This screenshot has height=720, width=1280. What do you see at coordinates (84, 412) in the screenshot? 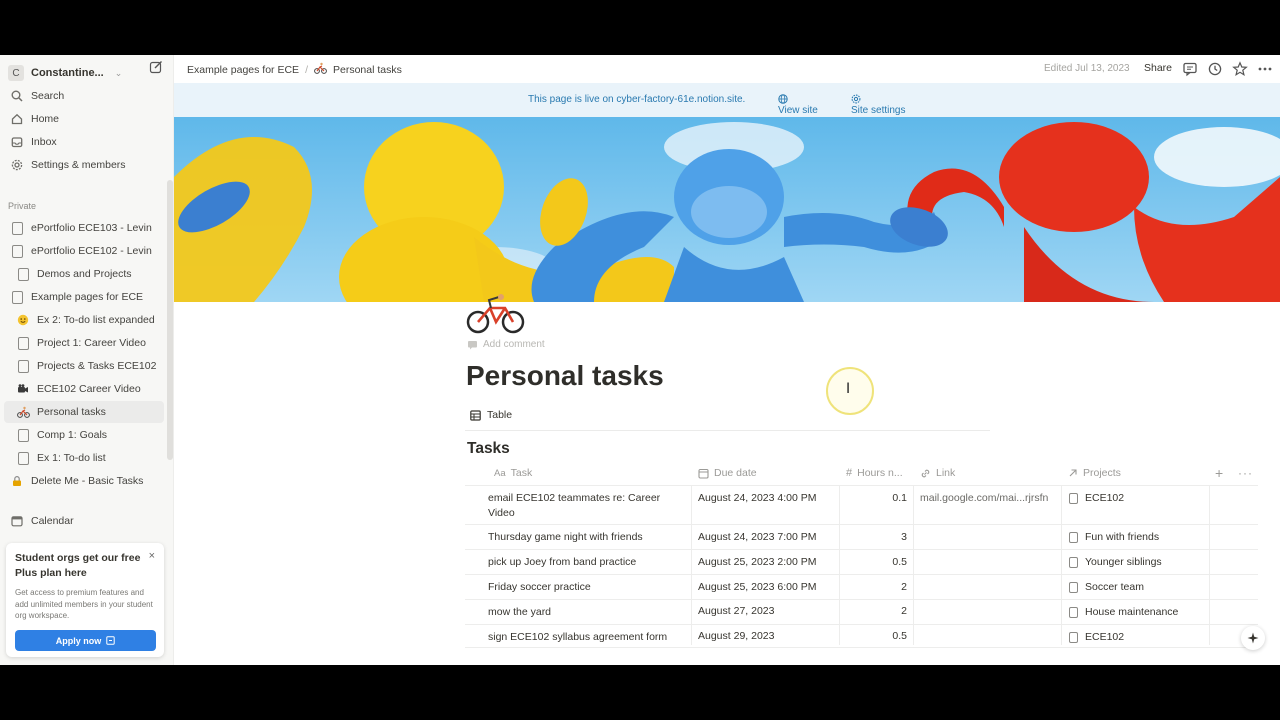
I see `sidebar-page-personal-tasks: Personal tasks` at bounding box center [84, 412].